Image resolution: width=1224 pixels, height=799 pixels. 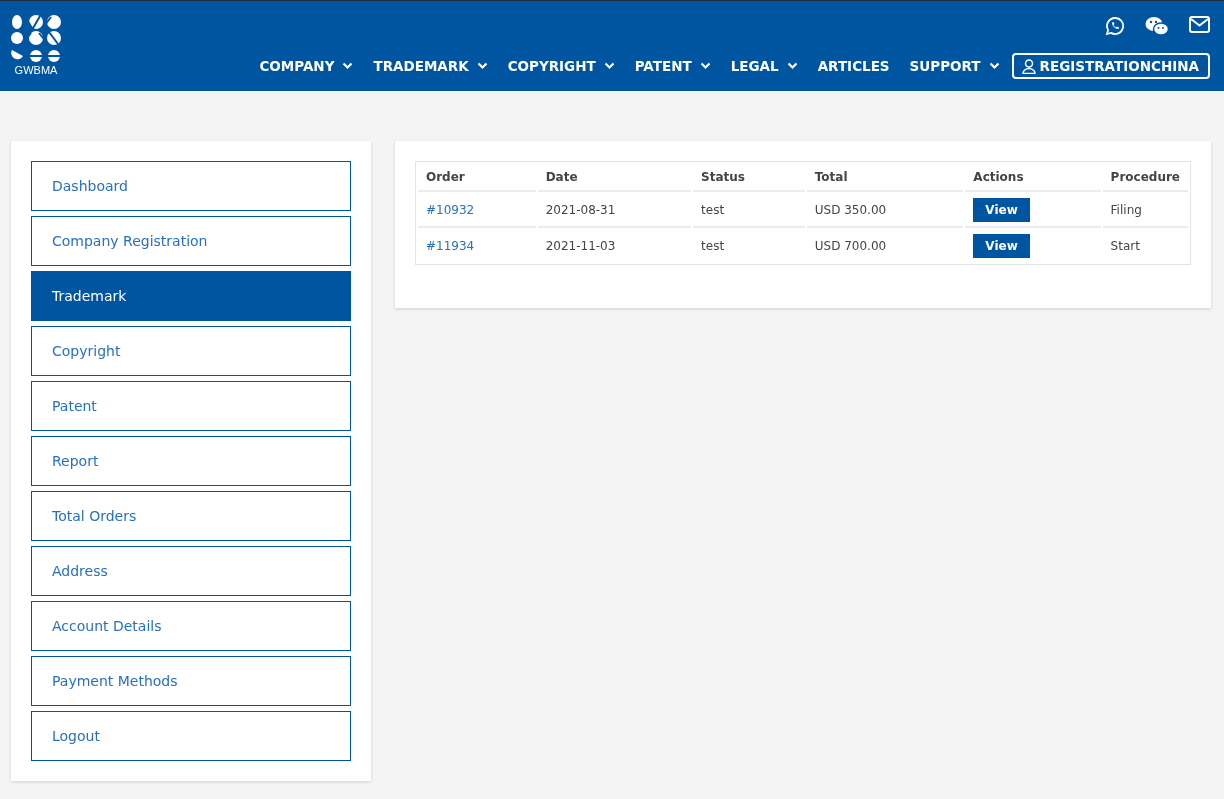 I want to click on sidebar-item: Account Details, so click(x=191, y=626).